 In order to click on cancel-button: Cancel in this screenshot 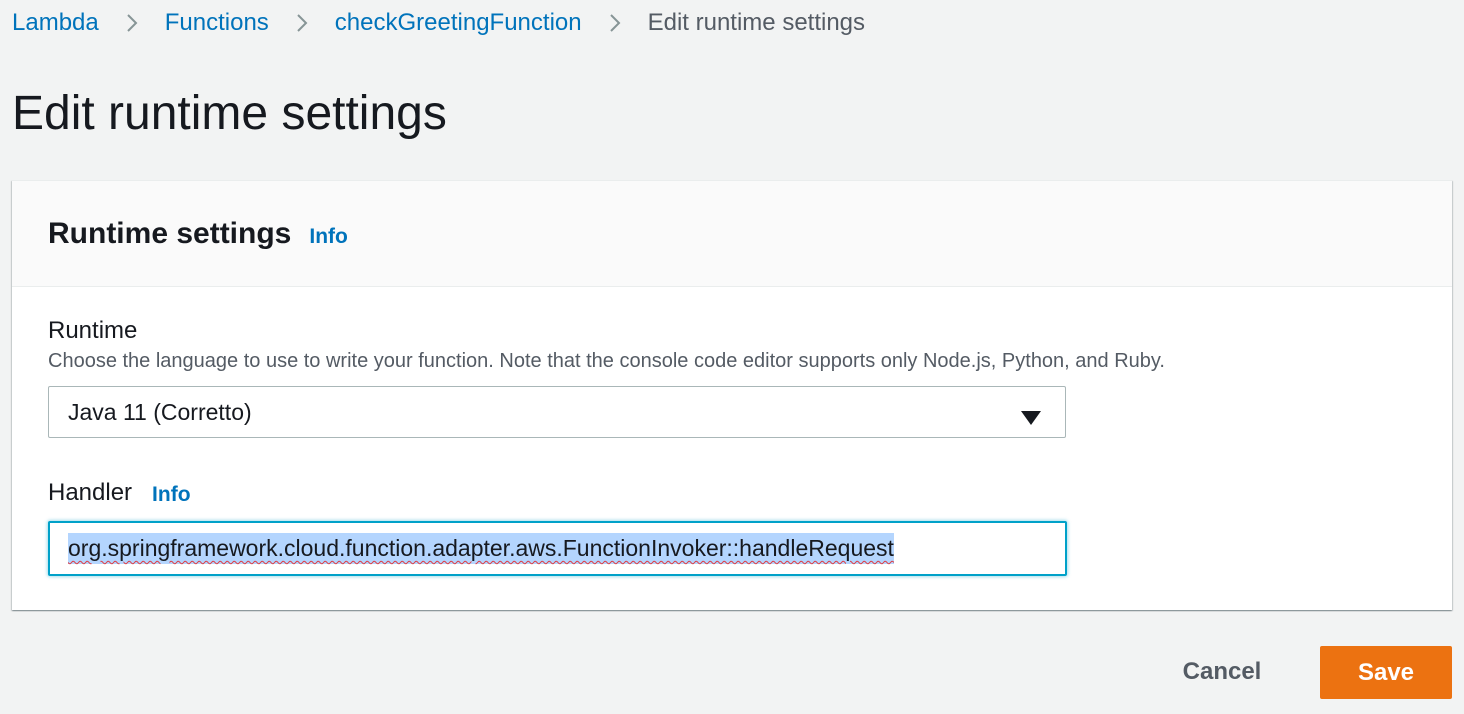, I will do `click(1222, 672)`.